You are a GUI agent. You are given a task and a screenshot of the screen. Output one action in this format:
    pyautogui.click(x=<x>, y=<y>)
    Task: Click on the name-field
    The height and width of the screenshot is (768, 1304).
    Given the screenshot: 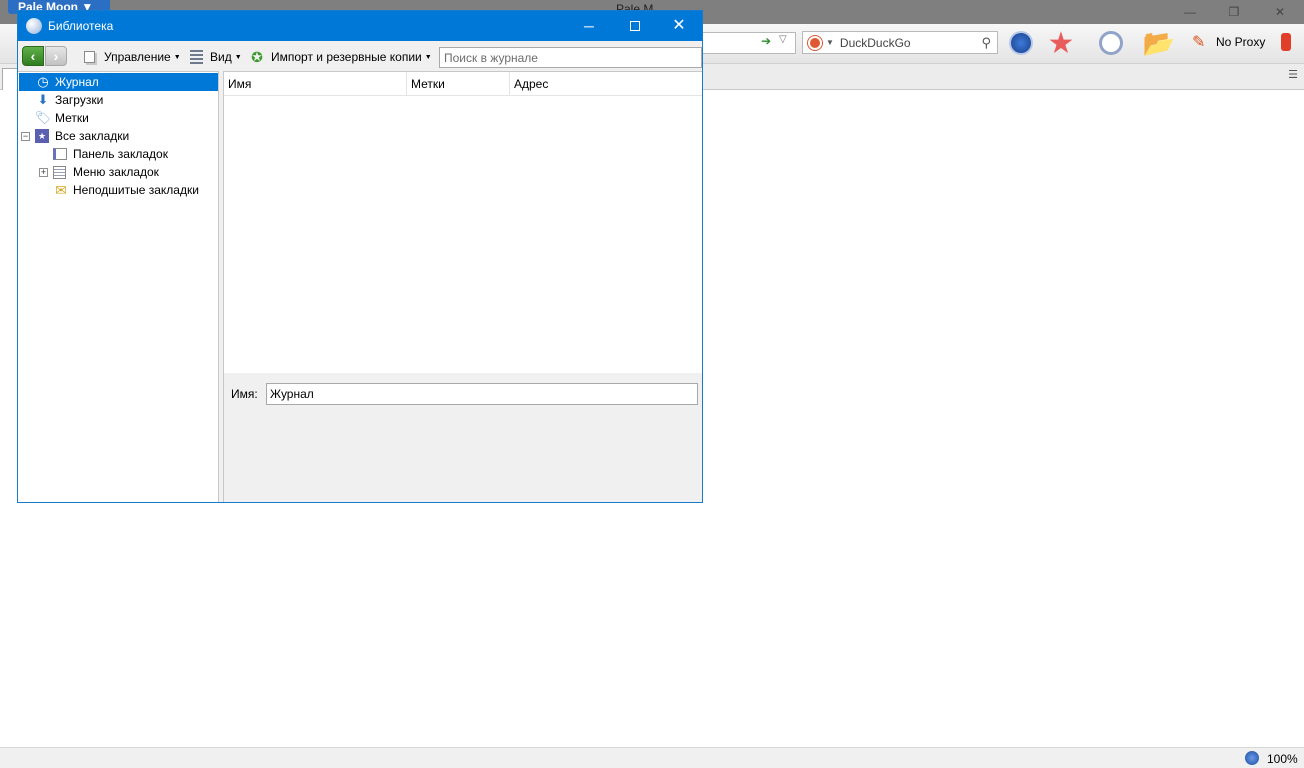 What is the action you would take?
    pyautogui.click(x=482, y=394)
    